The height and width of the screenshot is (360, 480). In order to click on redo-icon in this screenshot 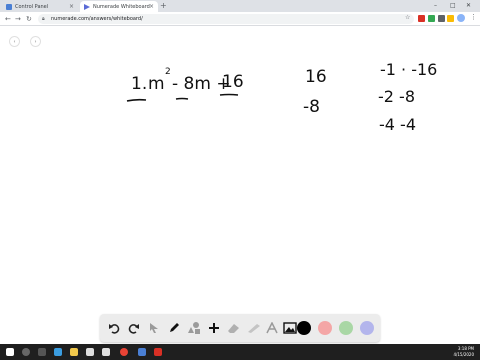, I will do `click(134, 328)`.